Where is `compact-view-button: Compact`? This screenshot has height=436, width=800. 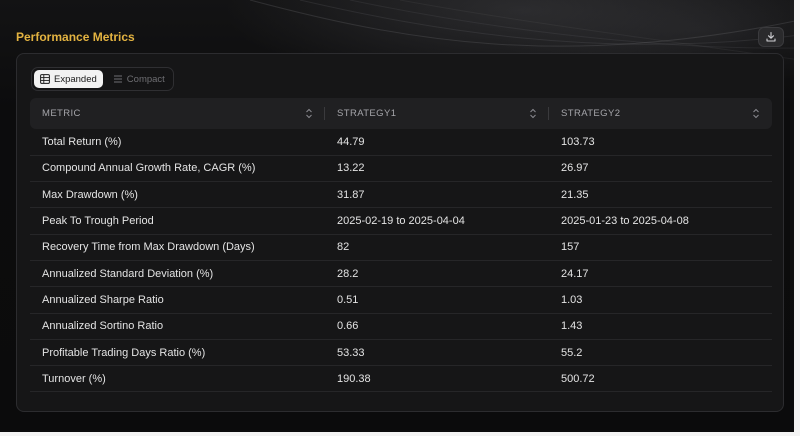 compact-view-button: Compact is located at coordinates (139, 79).